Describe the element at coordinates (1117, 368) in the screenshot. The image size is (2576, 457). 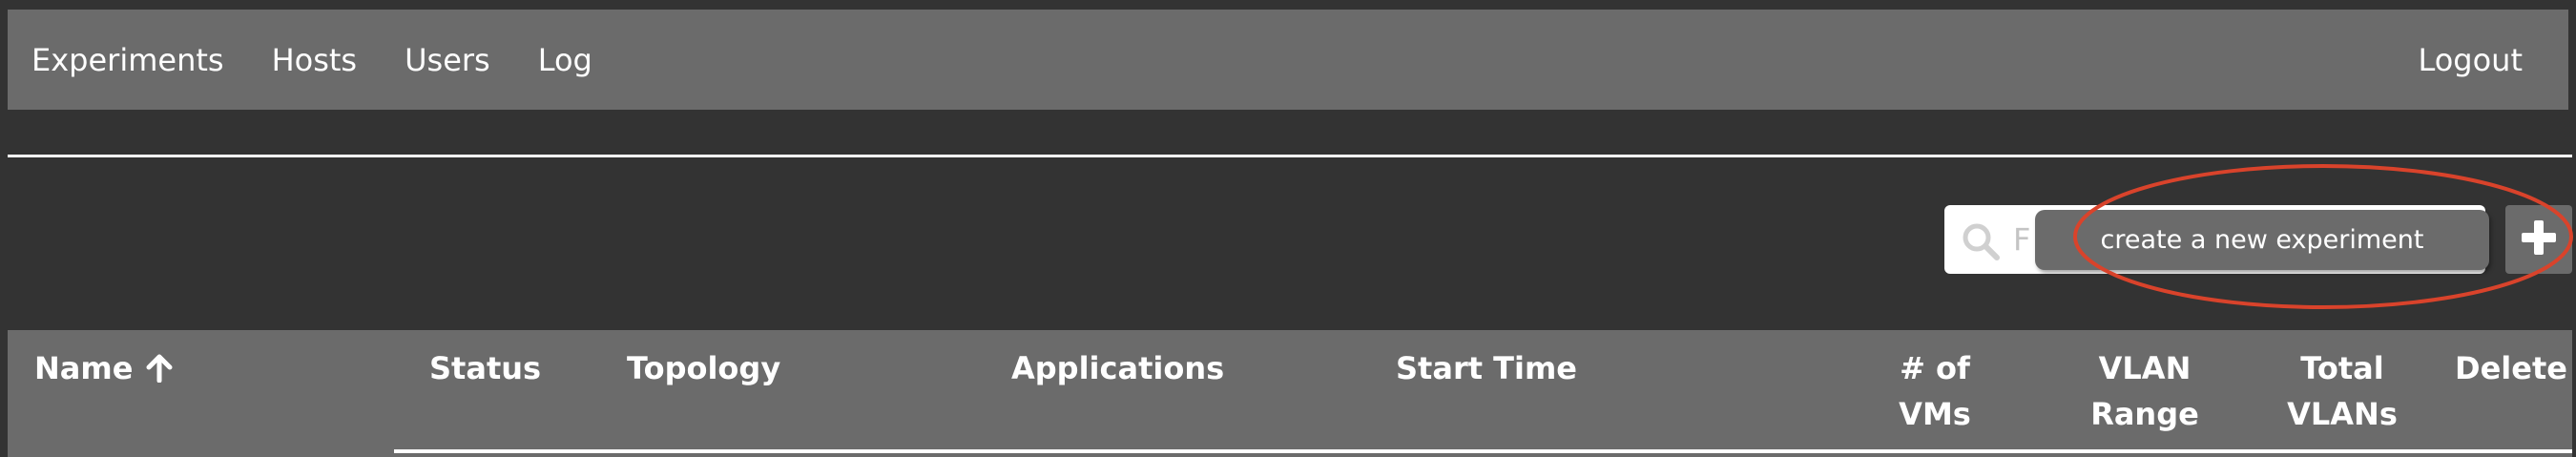
I see `column-header-applications: Applications` at that location.